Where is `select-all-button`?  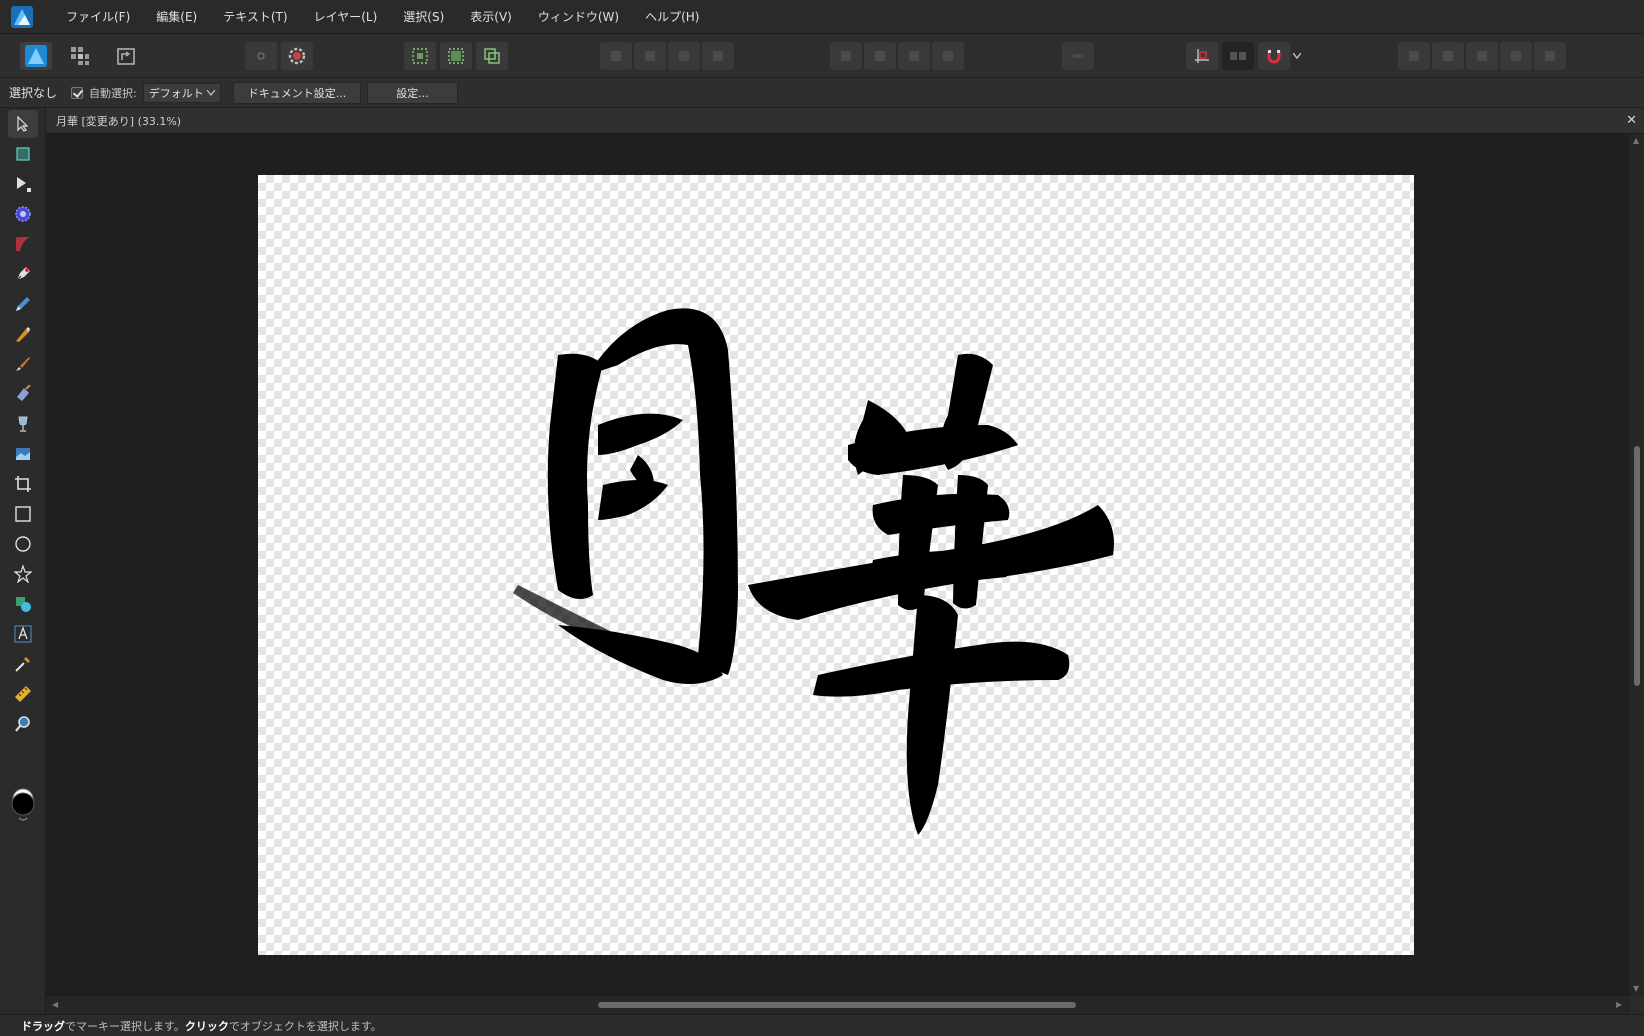
select-all-button is located at coordinates (420, 56).